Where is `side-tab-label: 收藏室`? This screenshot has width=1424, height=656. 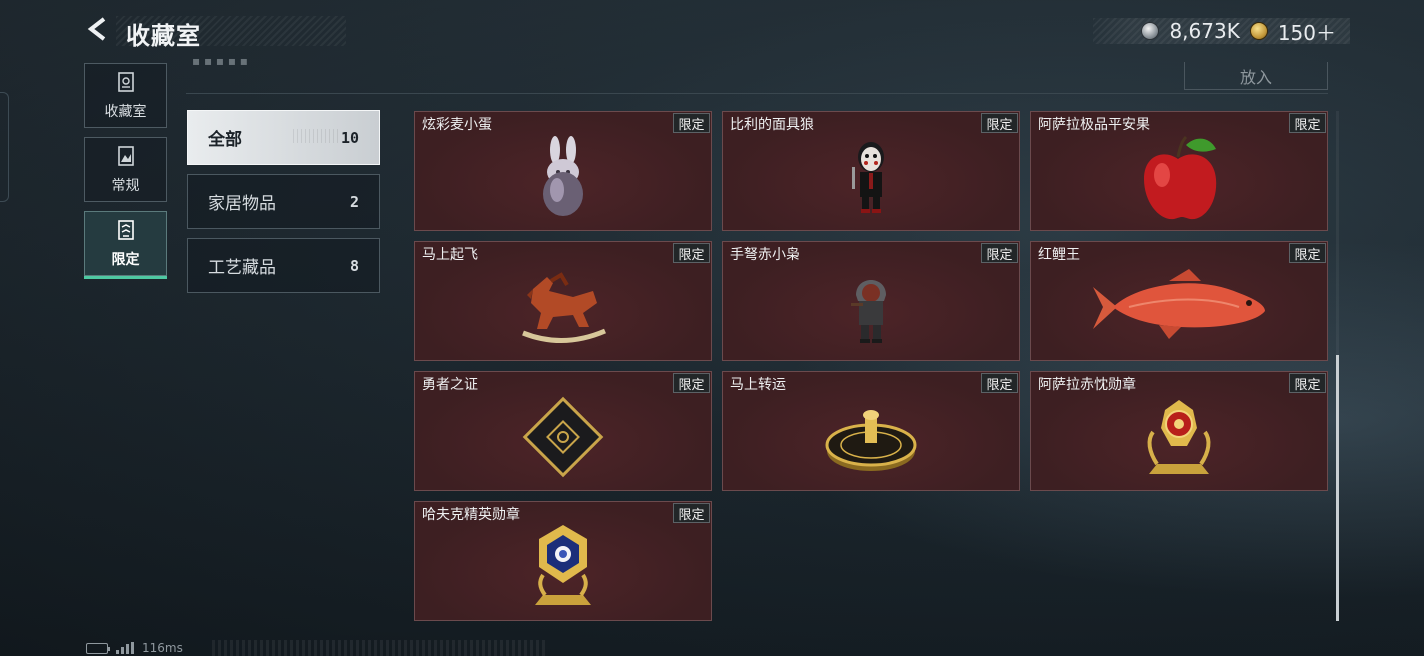 side-tab-label: 收藏室 is located at coordinates (125, 111).